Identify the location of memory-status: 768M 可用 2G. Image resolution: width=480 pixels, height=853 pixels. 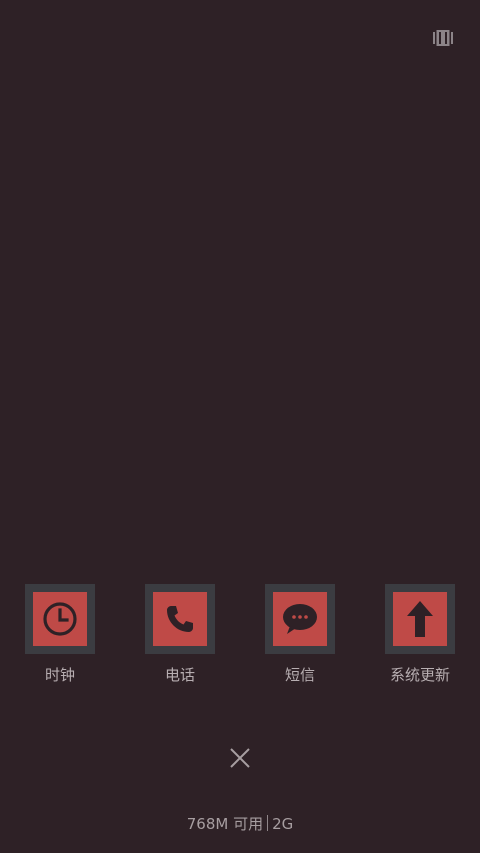
(240, 824).